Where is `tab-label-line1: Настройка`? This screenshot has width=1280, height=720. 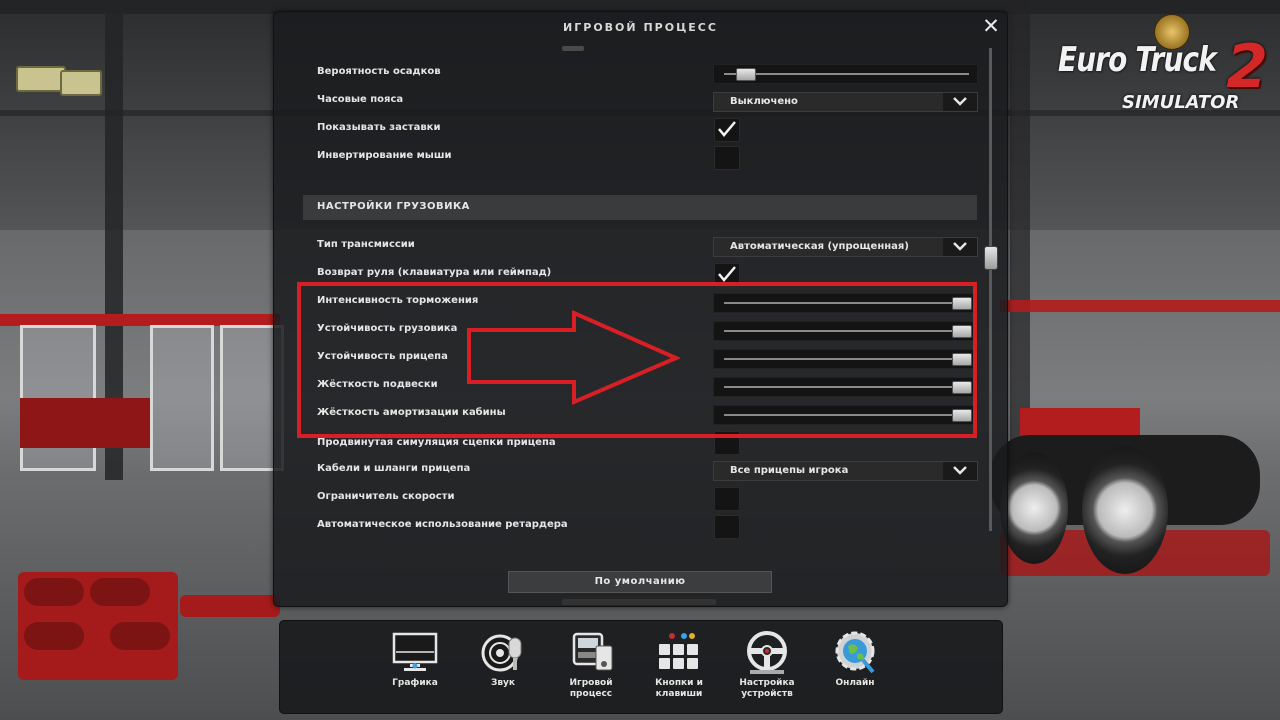 tab-label-line1: Настройка is located at coordinates (767, 683).